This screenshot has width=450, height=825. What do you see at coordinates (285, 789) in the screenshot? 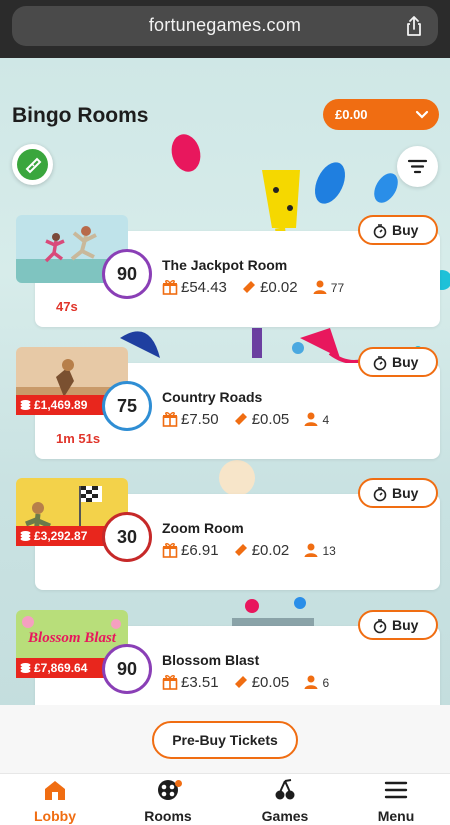
I see `cherries-icon` at bounding box center [285, 789].